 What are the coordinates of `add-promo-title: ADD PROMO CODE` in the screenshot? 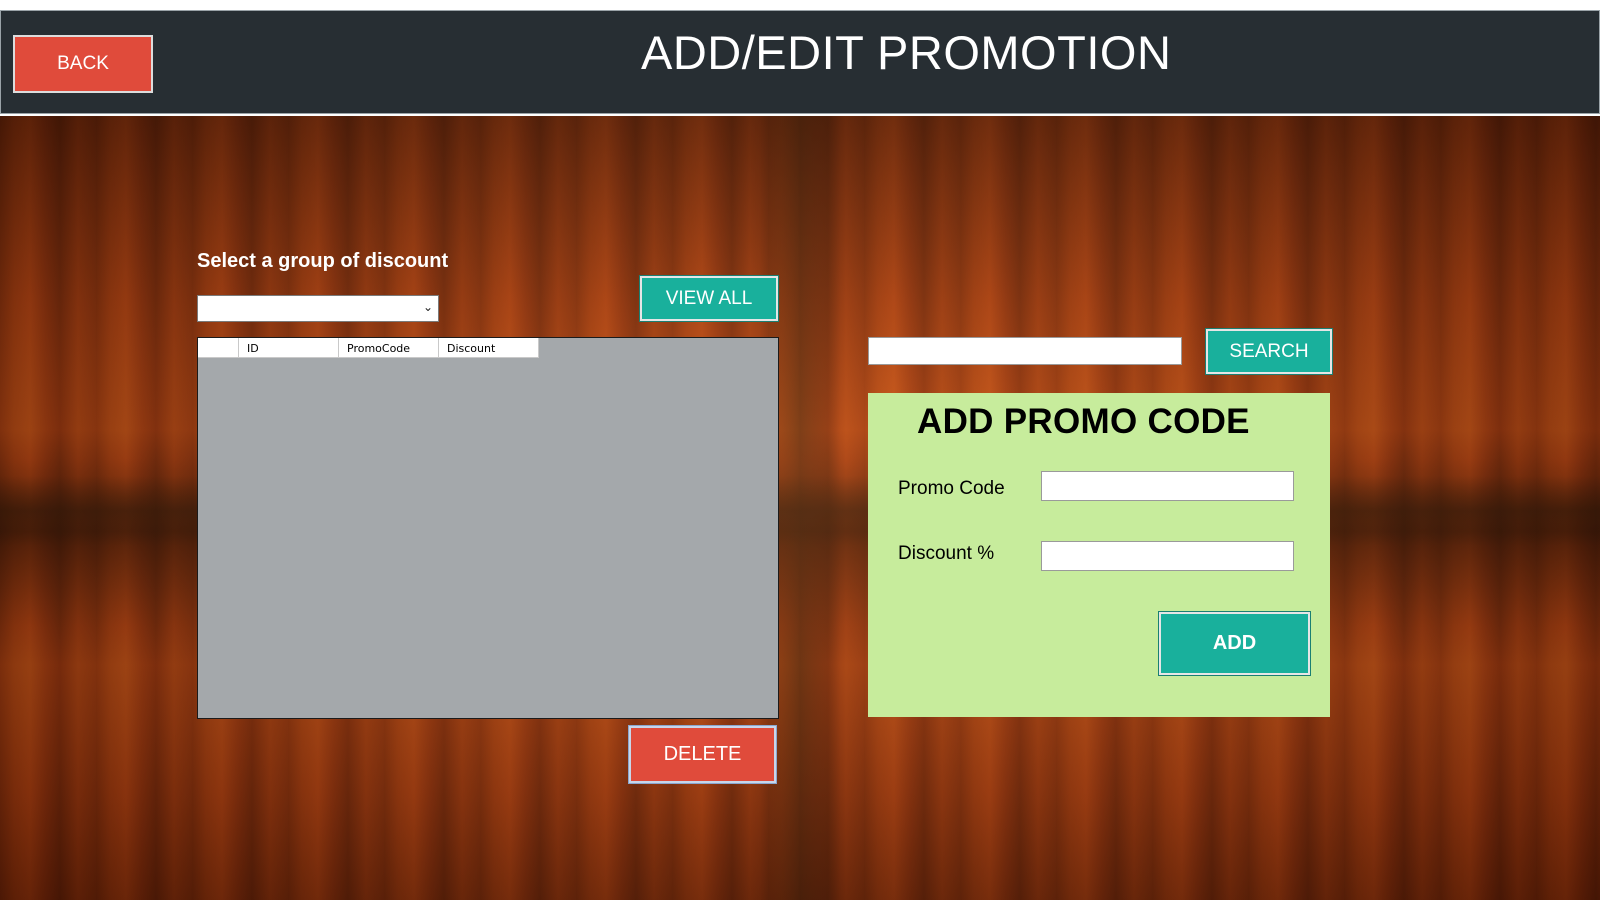 It's located at (1083, 421).